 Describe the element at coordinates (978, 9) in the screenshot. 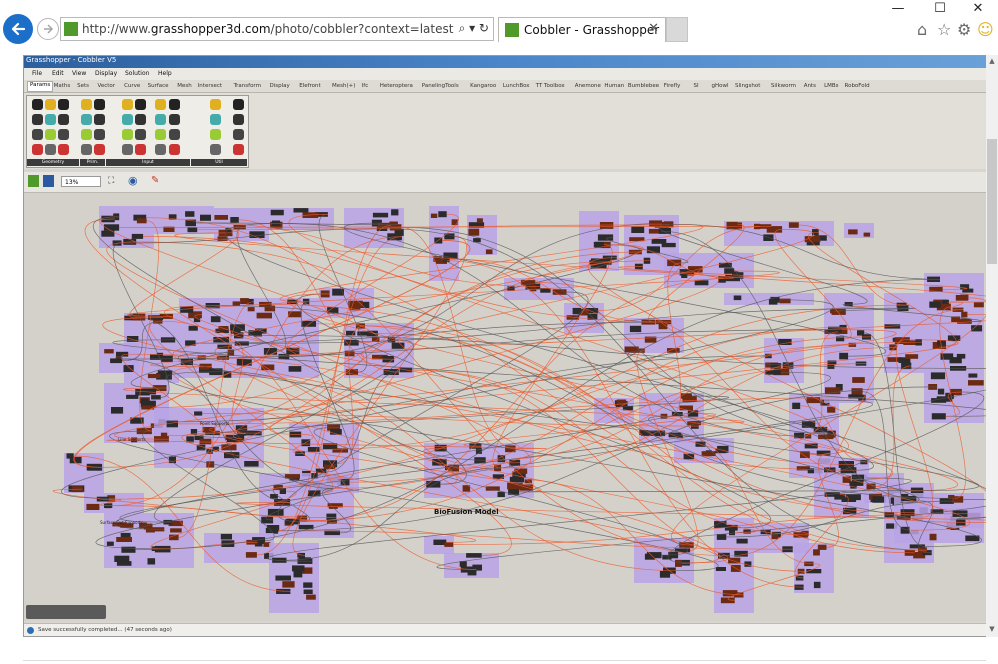

I see `close-window-button: ✕` at that location.